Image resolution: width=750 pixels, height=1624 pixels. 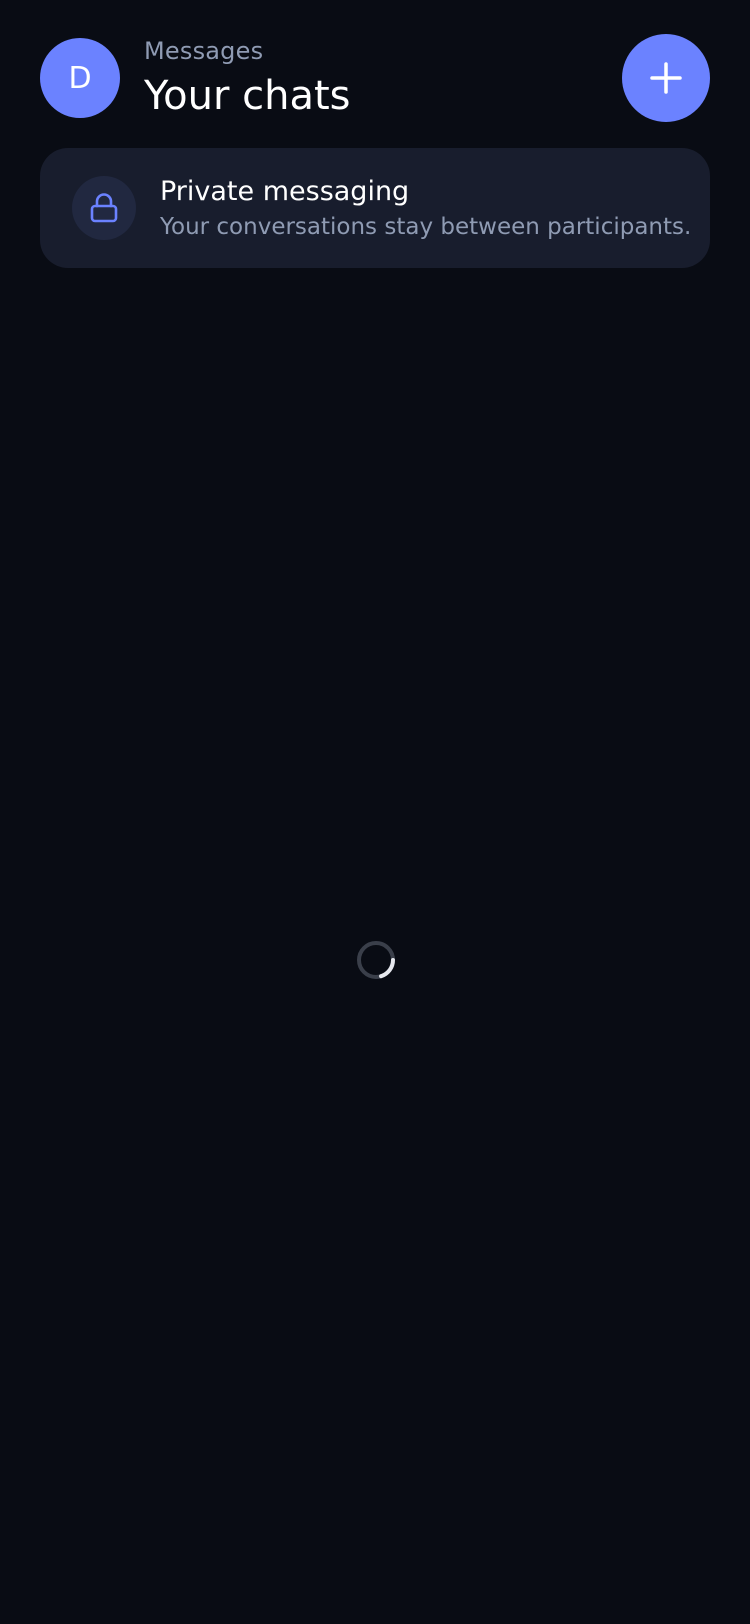 I want to click on avatar-initial: D, so click(x=80, y=78).